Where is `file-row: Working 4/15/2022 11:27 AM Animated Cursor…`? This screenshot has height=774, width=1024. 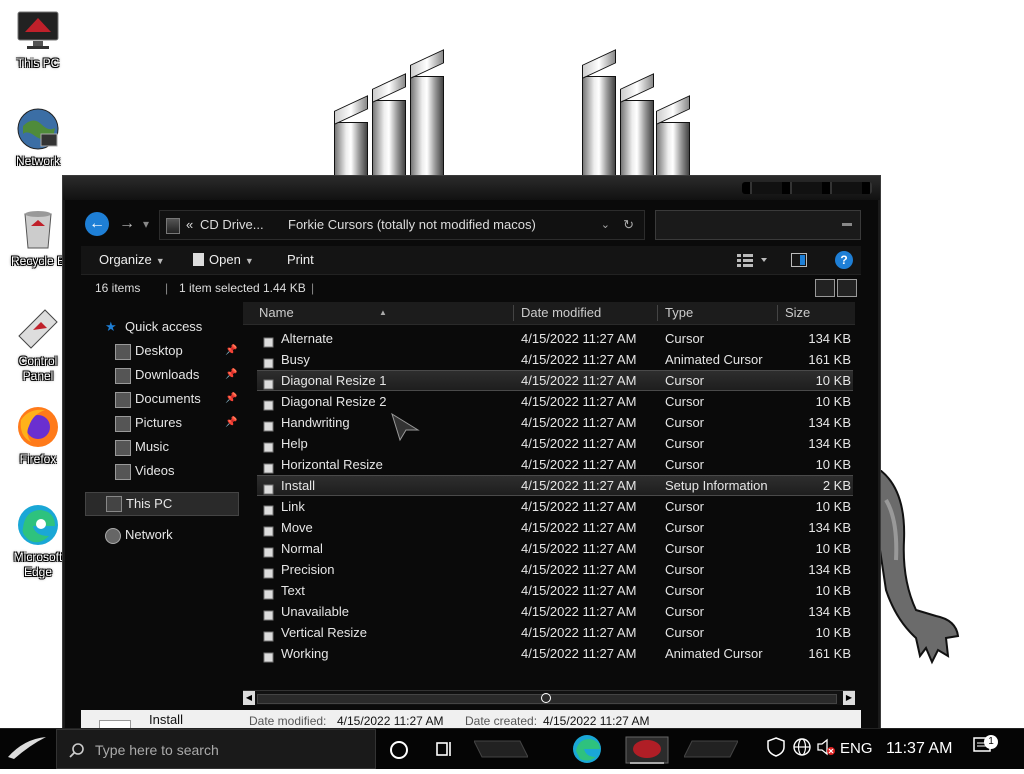 file-row: Working 4/15/2022 11:27 AM Animated Cursor… is located at coordinates (555, 653).